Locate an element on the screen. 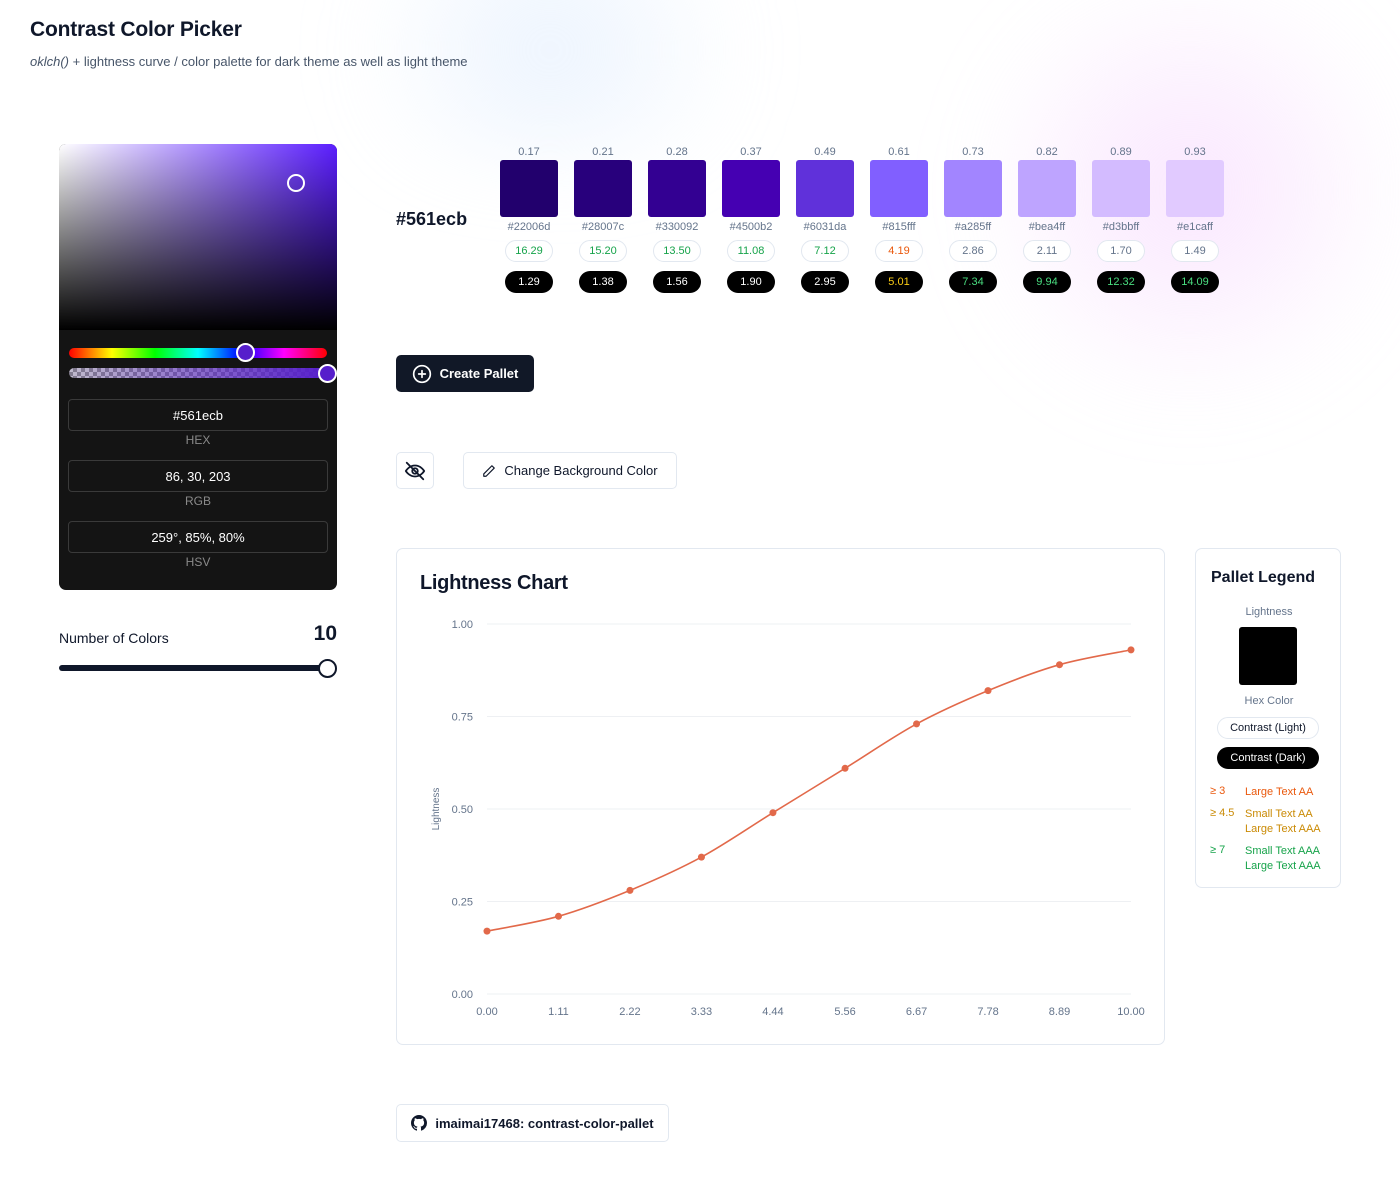 This screenshot has width=1400, height=1202. swatch-contrast-dark: 1.29 is located at coordinates (529, 282).